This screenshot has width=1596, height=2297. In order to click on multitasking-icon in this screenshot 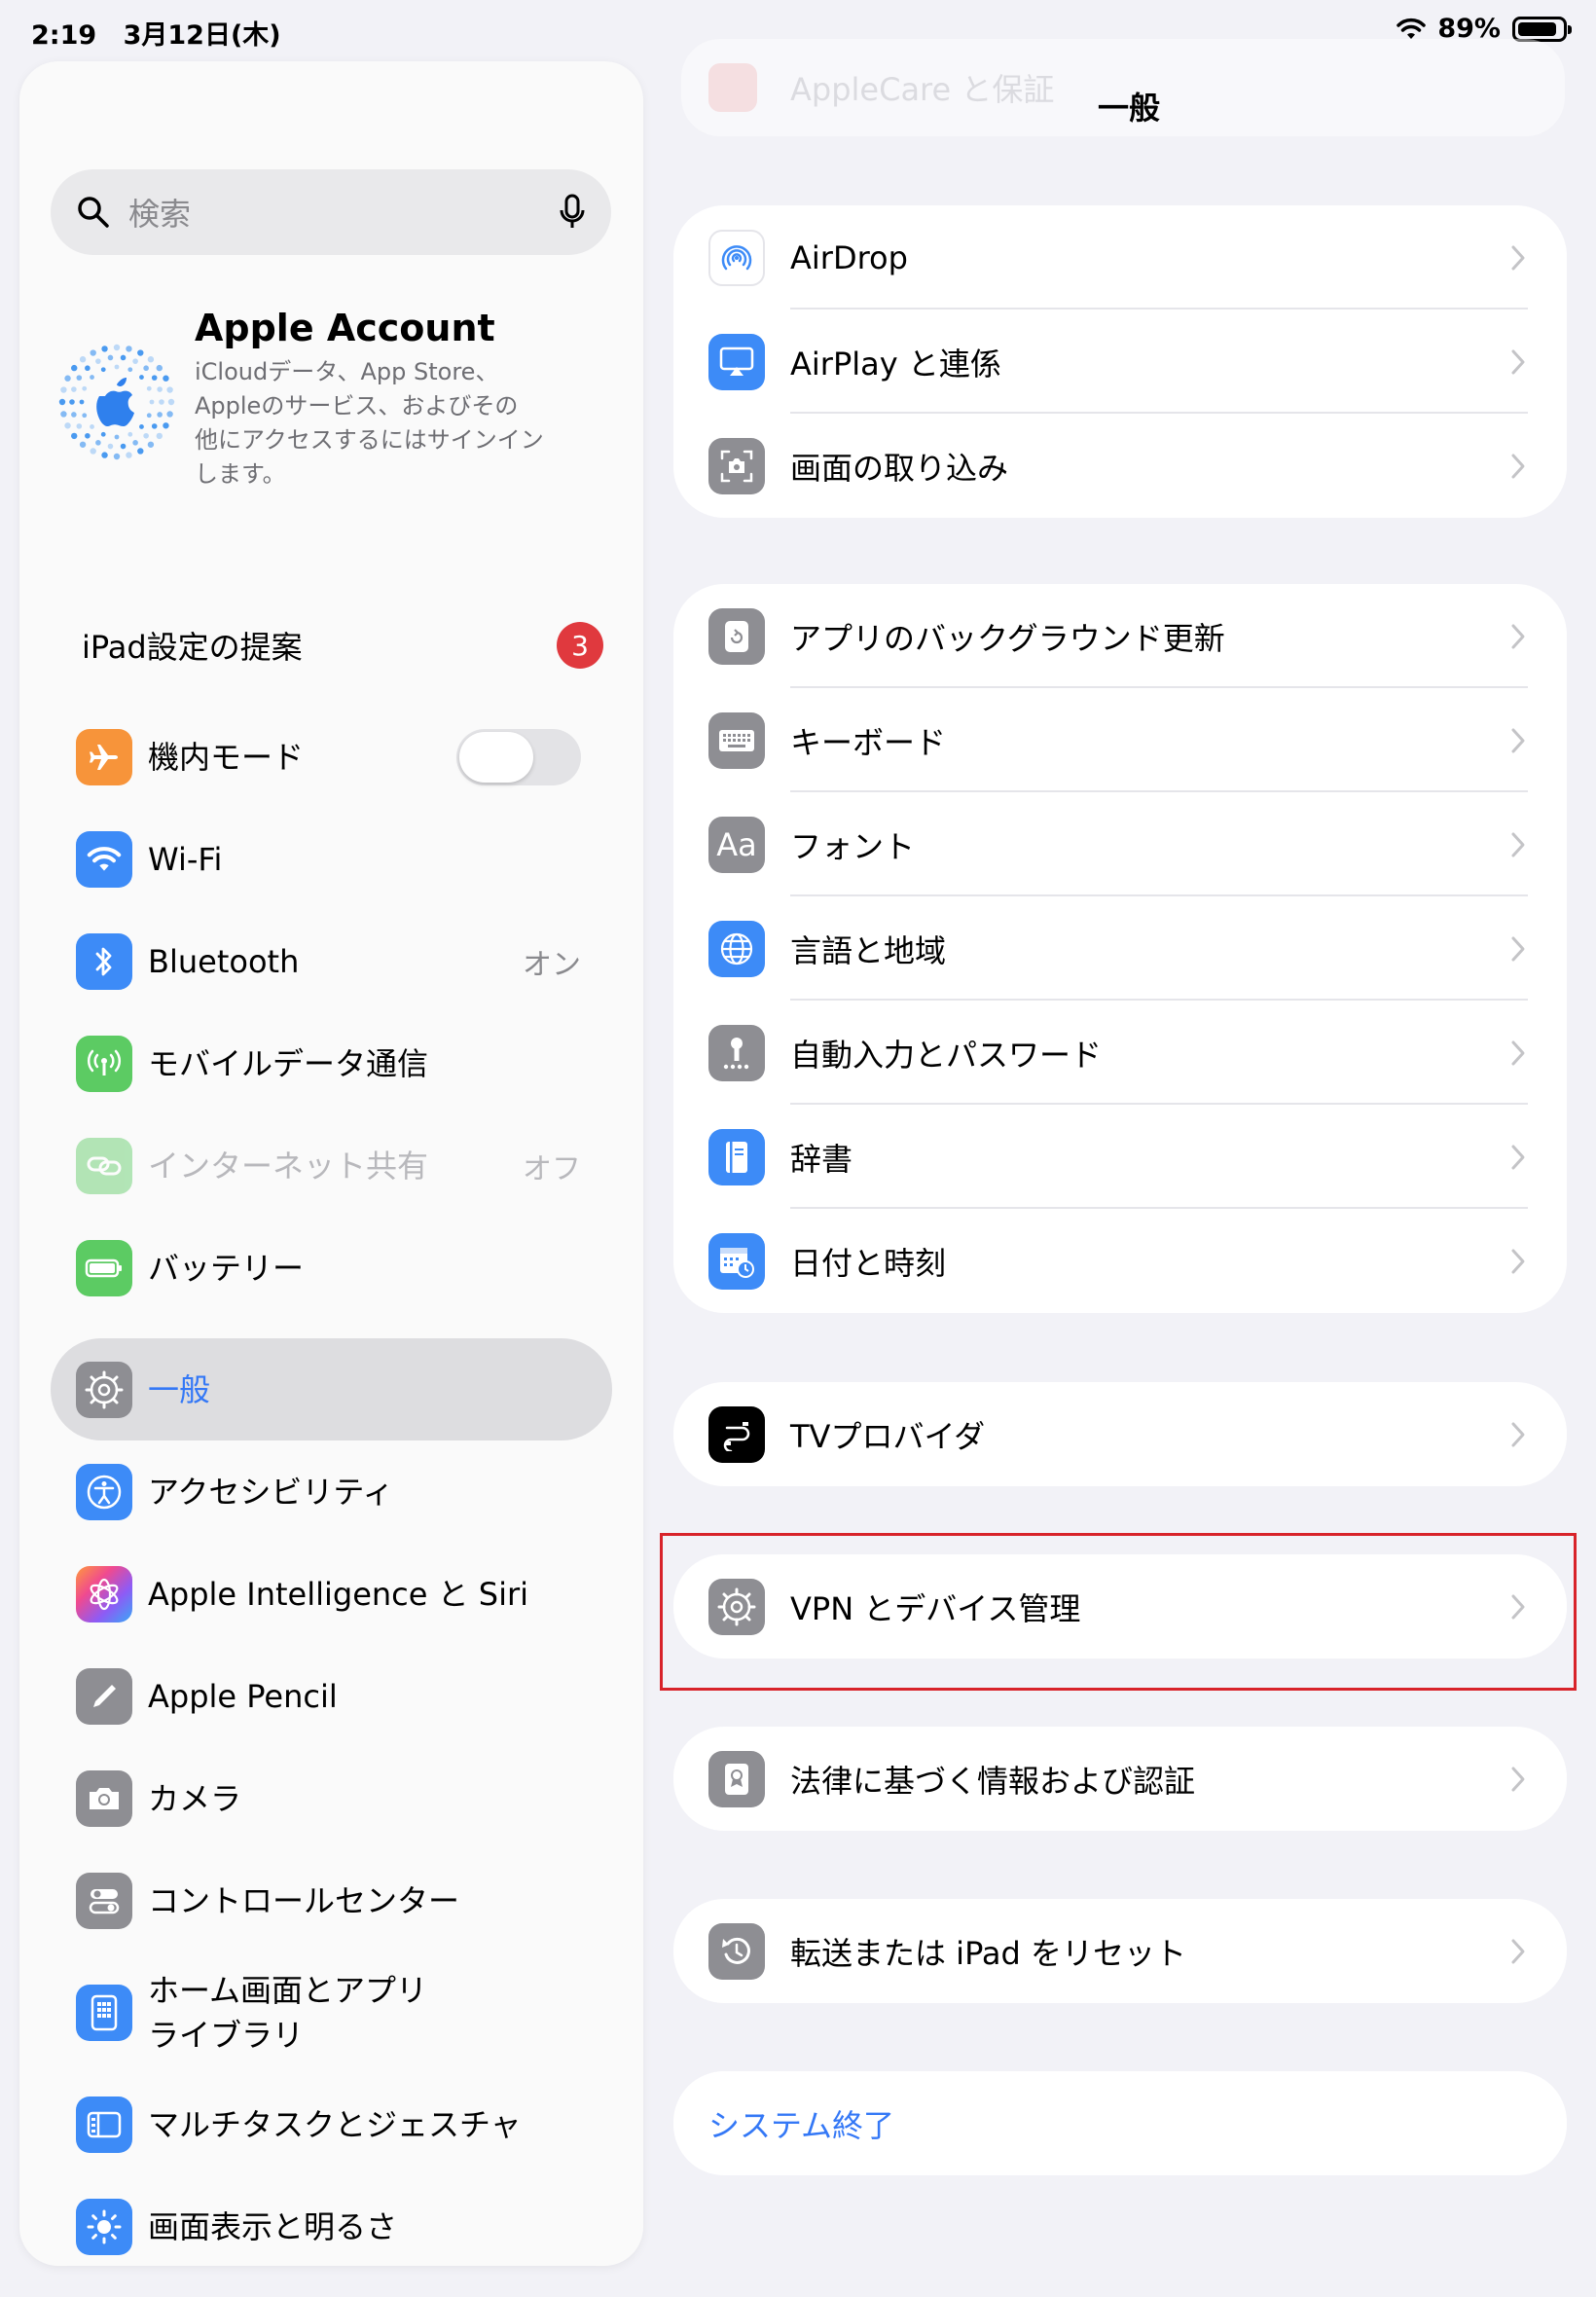, I will do `click(104, 2124)`.